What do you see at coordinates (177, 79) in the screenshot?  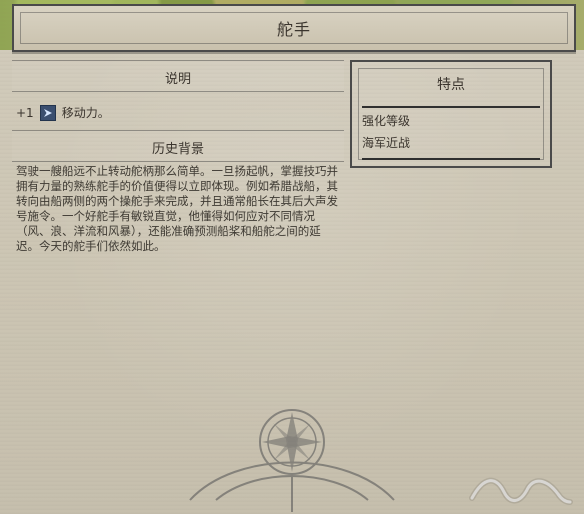 I see `description-title: 说明` at bounding box center [177, 79].